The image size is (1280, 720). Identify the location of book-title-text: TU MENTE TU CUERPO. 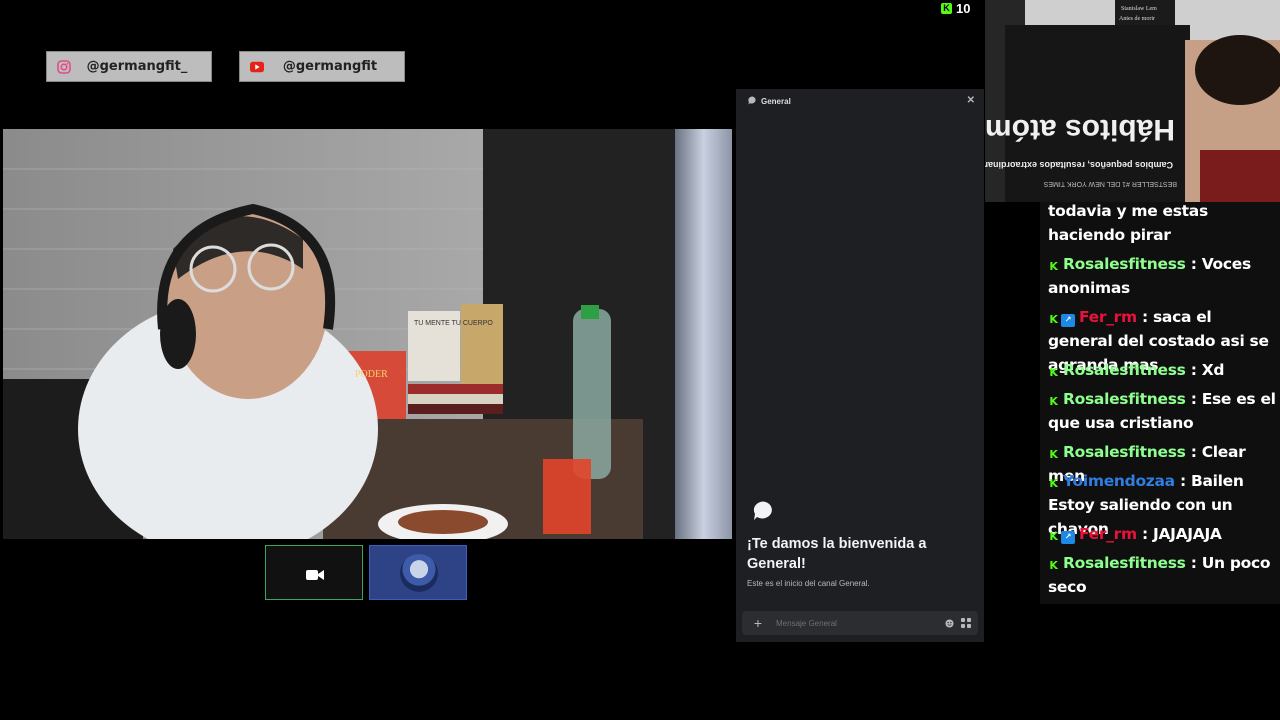
(453, 323).